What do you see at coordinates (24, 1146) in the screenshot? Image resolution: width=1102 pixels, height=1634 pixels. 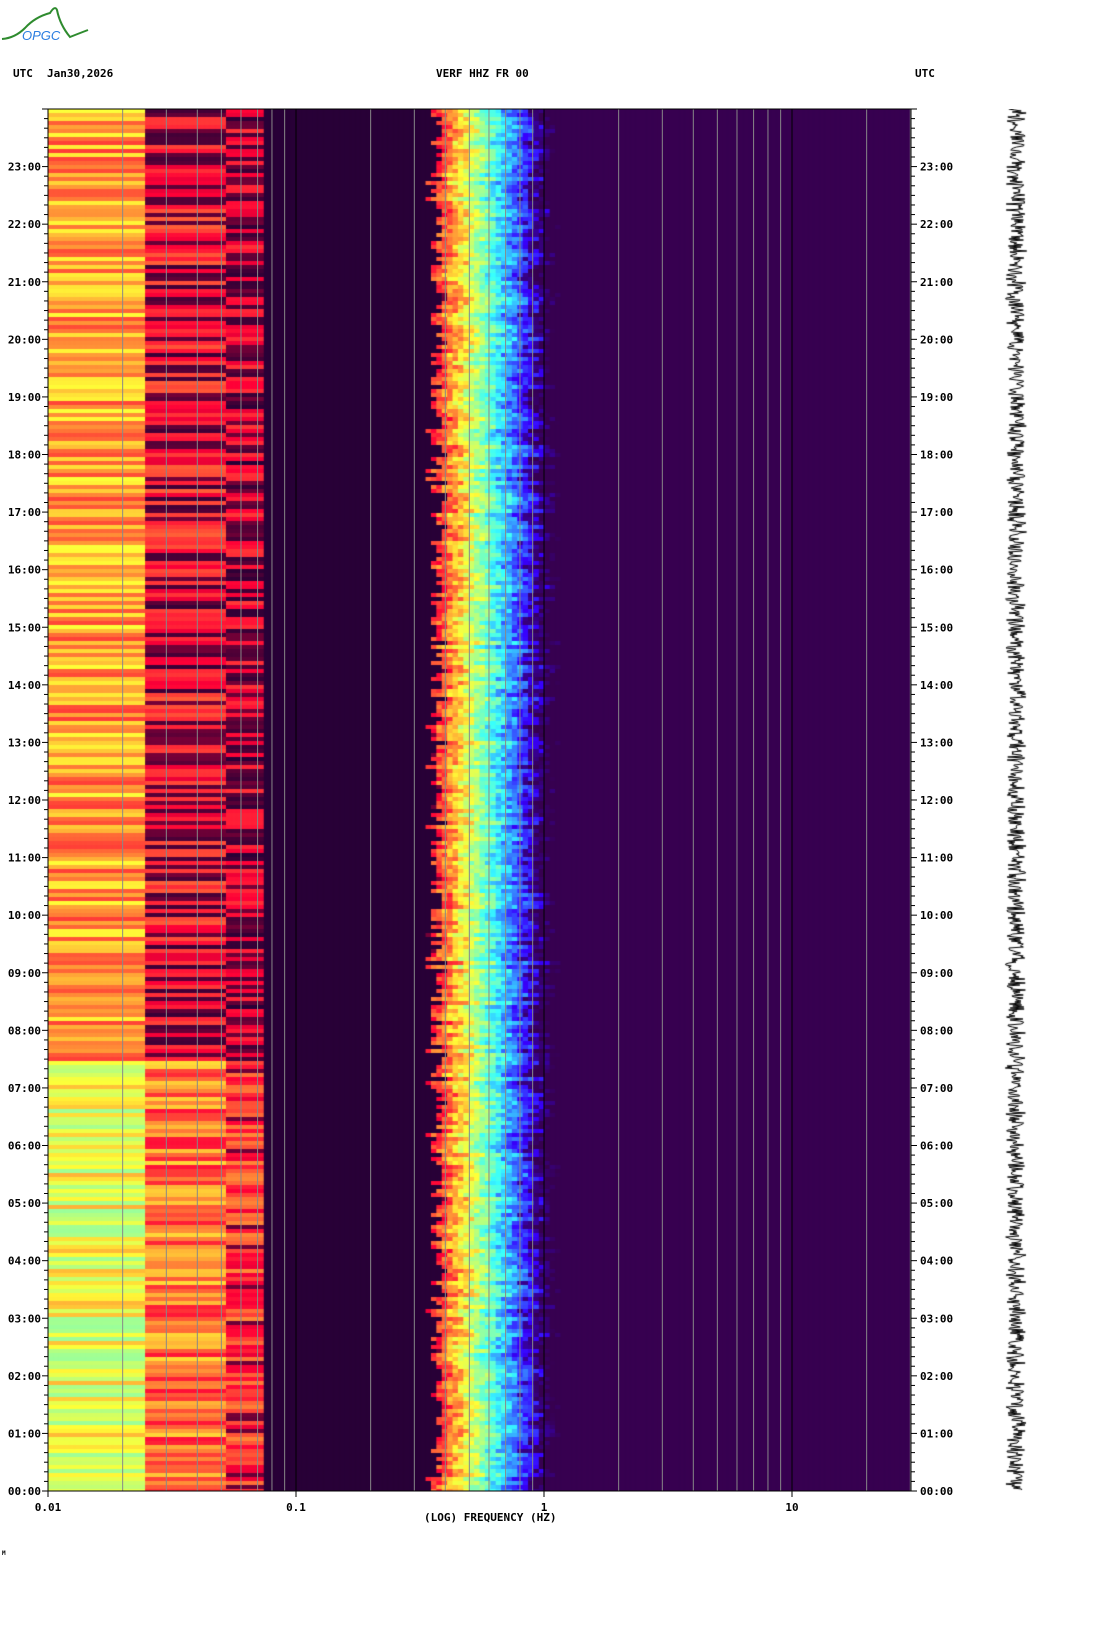 I see `y-tick-label-left: 06:00` at bounding box center [24, 1146].